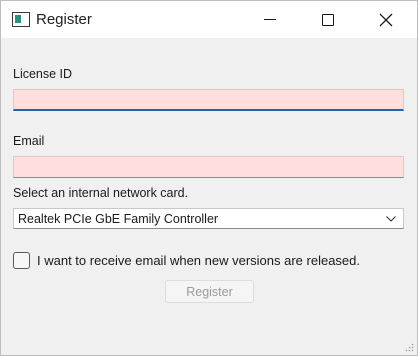  What do you see at coordinates (409, 347) in the screenshot?
I see `resize-grip-icon` at bounding box center [409, 347].